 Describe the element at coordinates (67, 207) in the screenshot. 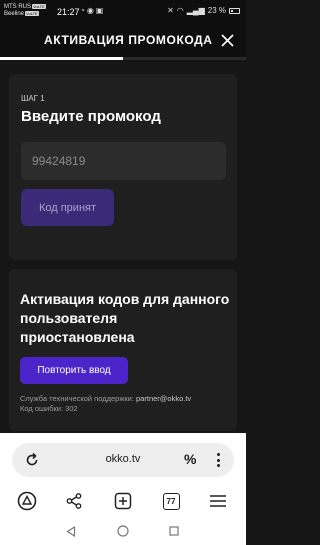

I see `code-accepted-button: Код принят` at that location.